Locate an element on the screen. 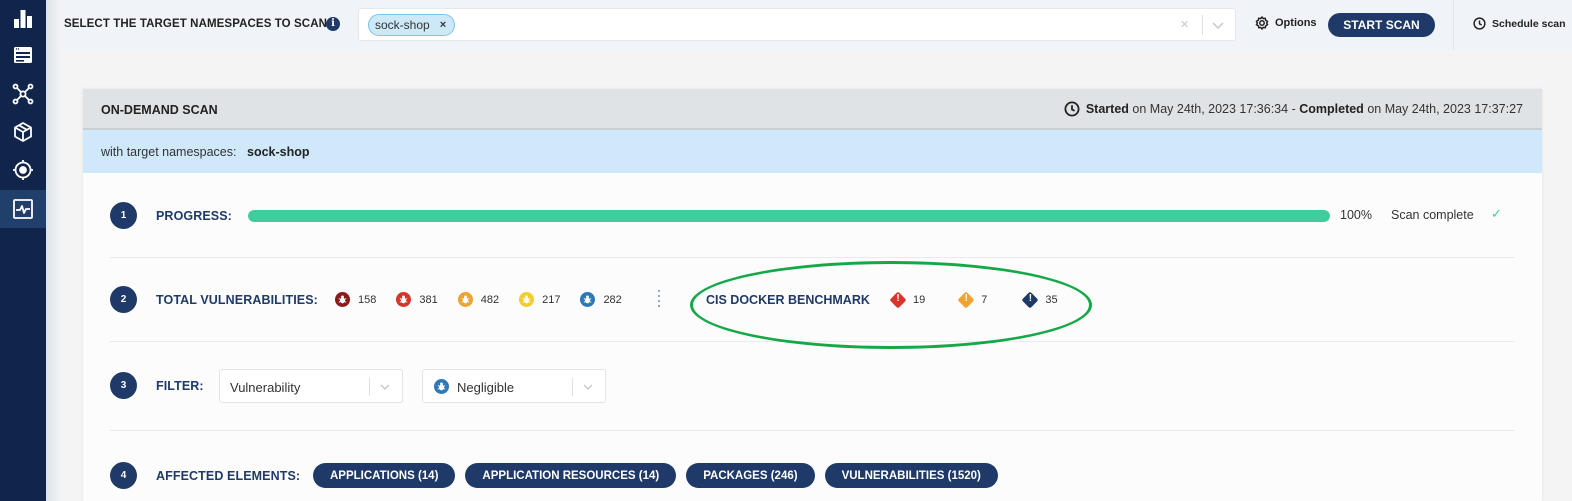  namespace-select-label: SELECT THE TARGET NAMESPACES TO SCAN: is located at coordinates (197, 24).